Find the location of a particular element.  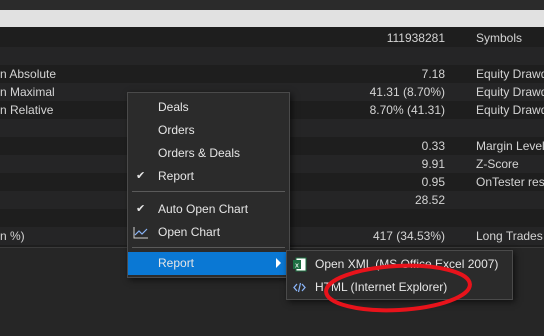

row-label: n Absolute is located at coordinates (28, 74).